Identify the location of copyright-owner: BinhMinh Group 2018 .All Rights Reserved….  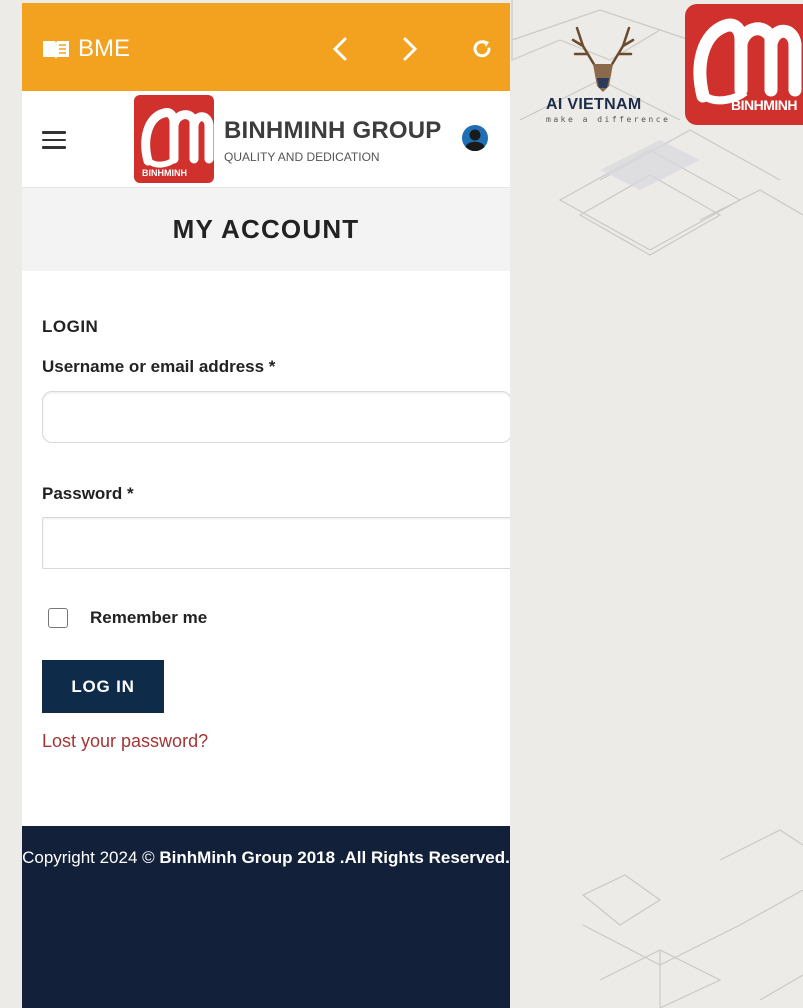
(334, 857).